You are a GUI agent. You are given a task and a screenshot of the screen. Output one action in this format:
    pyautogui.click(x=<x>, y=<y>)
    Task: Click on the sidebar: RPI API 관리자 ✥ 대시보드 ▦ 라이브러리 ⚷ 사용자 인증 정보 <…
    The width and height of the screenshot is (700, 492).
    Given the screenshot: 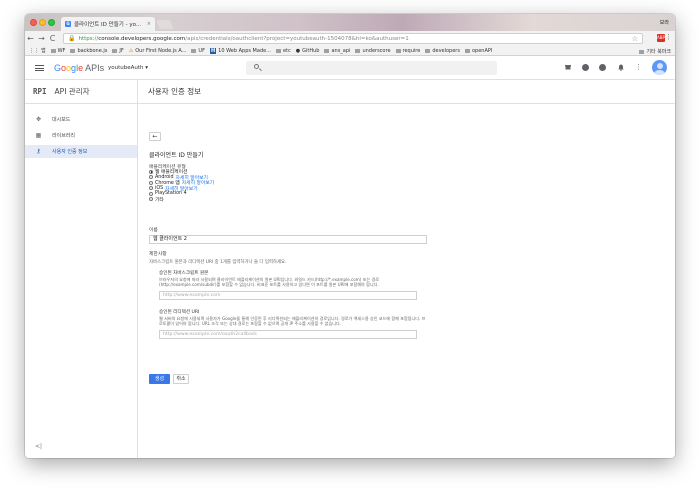 What is the action you would take?
    pyautogui.click(x=81, y=269)
    